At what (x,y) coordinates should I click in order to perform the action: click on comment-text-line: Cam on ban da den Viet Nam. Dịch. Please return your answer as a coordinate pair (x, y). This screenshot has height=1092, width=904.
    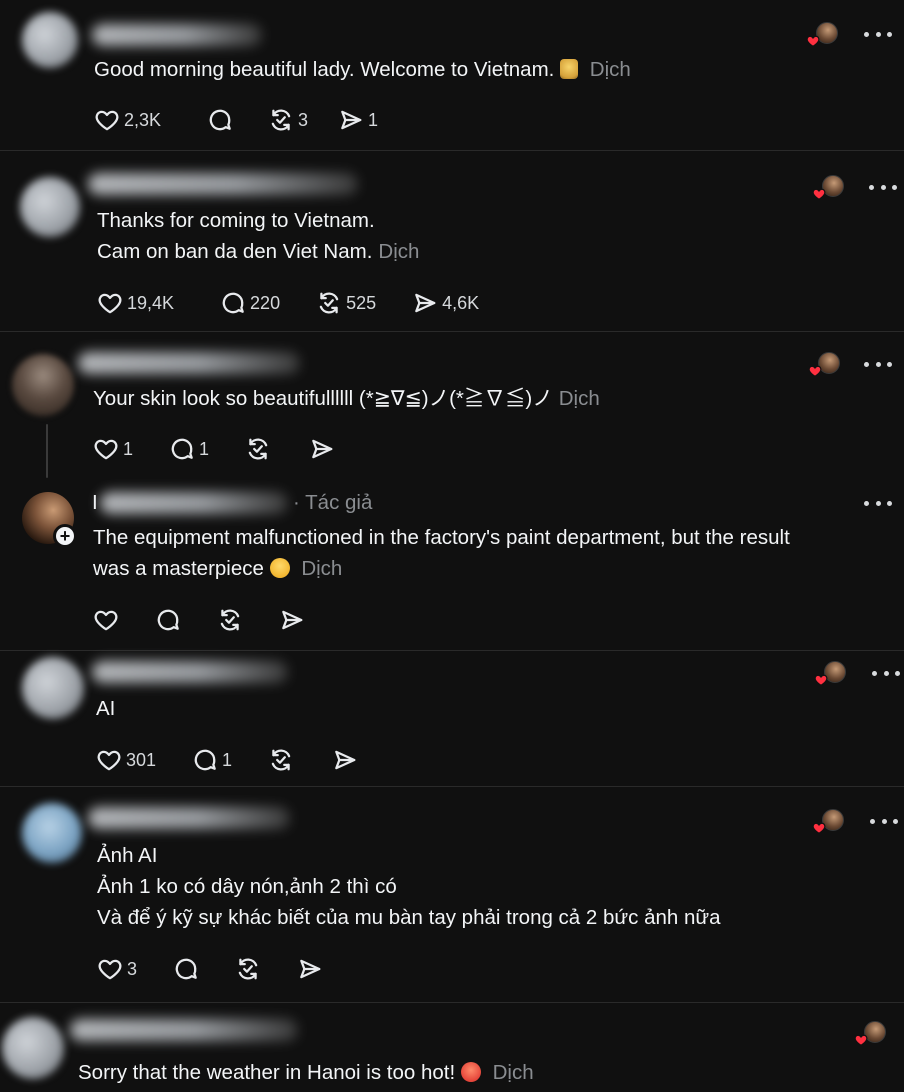
    Looking at the image, I should click on (258, 251).